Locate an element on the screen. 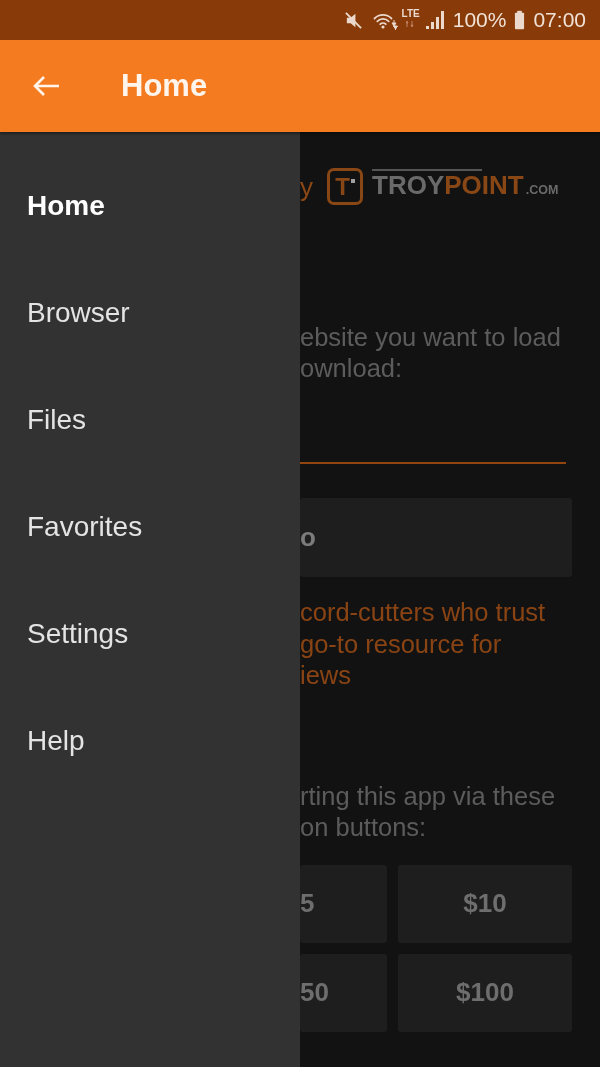 The width and height of the screenshot is (600, 1067). drawer-item: Favorites is located at coordinates (150, 526).